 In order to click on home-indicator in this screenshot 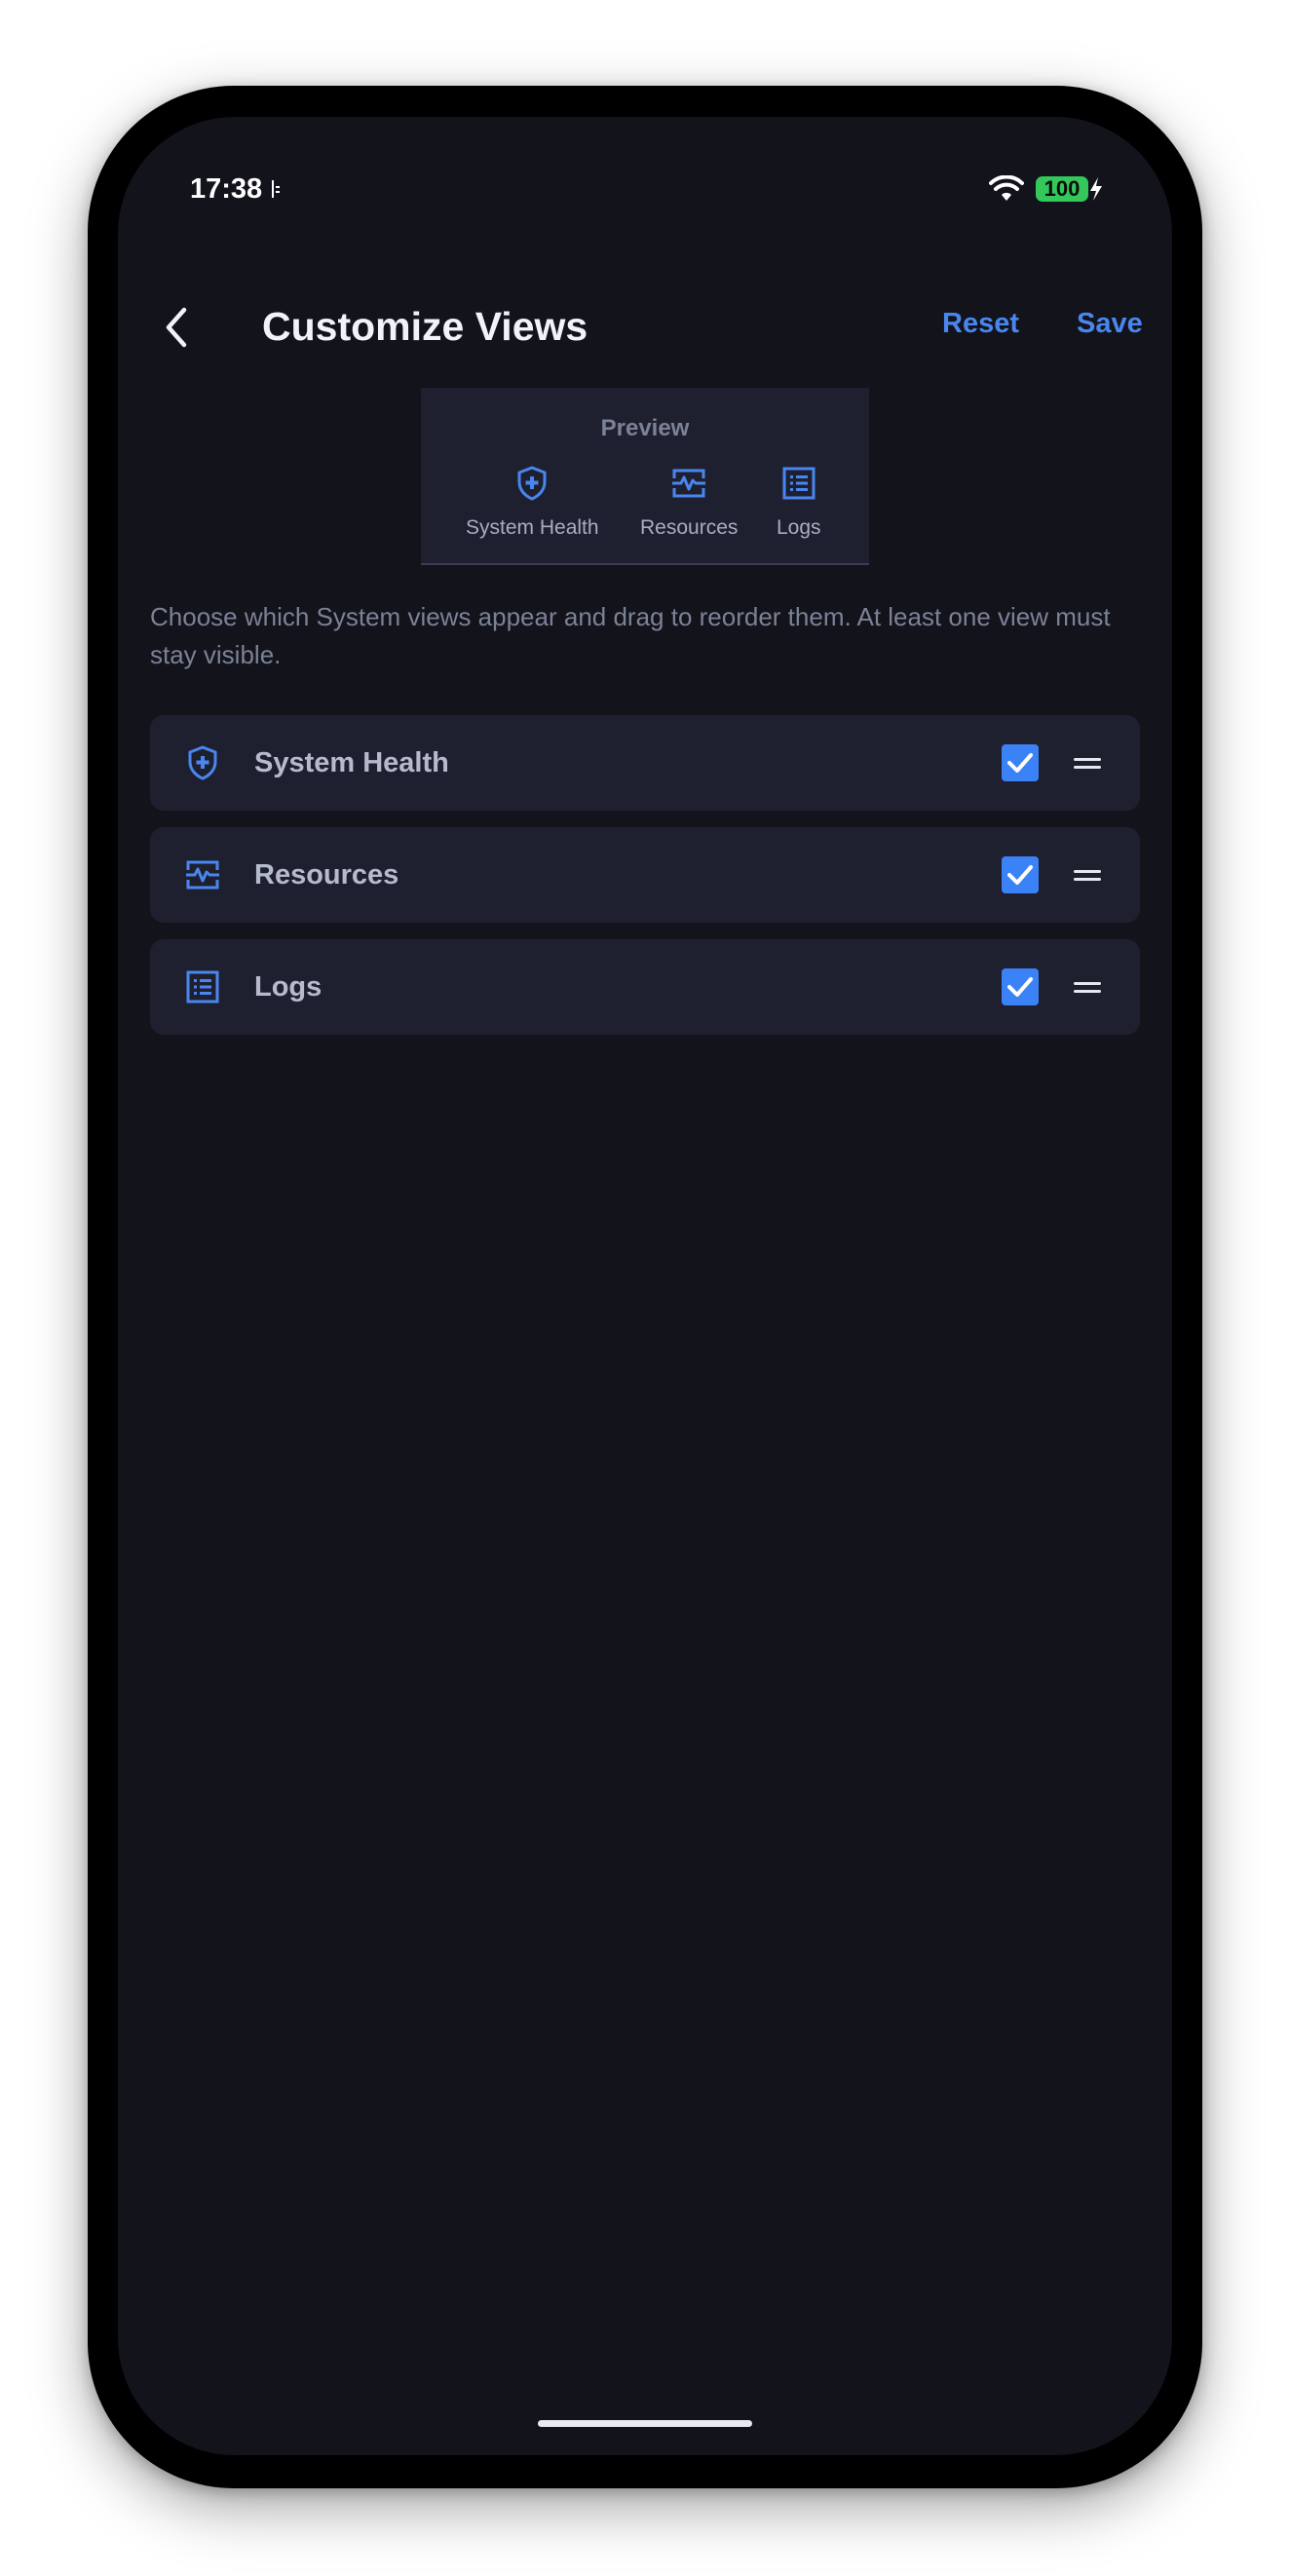, I will do `click(645, 2423)`.